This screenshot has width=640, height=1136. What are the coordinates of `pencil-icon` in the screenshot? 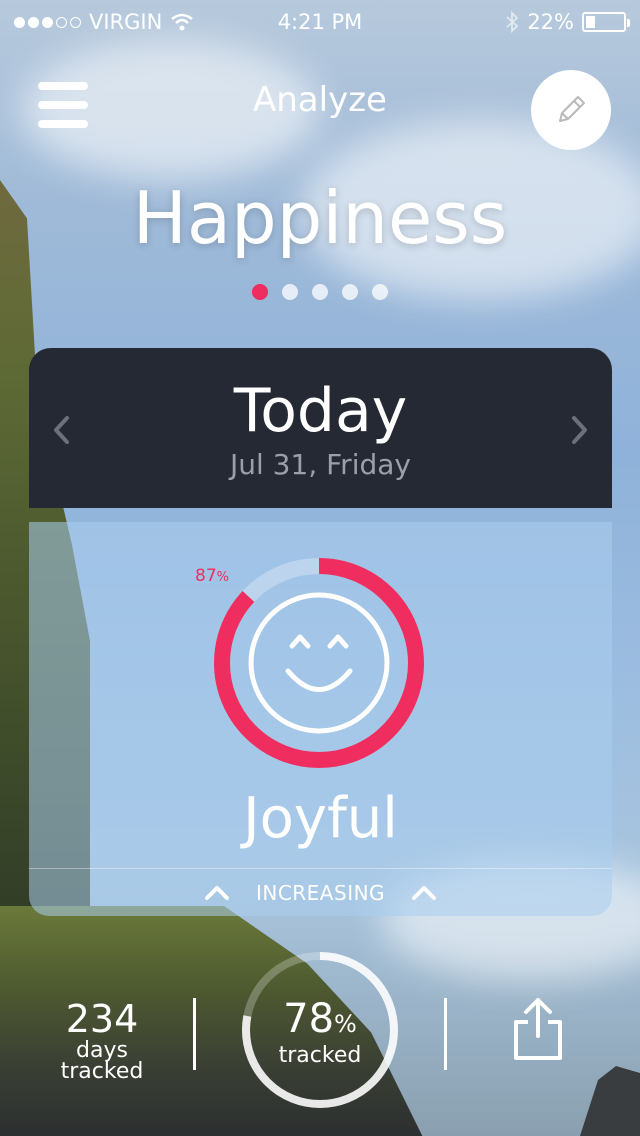 It's located at (572, 109).